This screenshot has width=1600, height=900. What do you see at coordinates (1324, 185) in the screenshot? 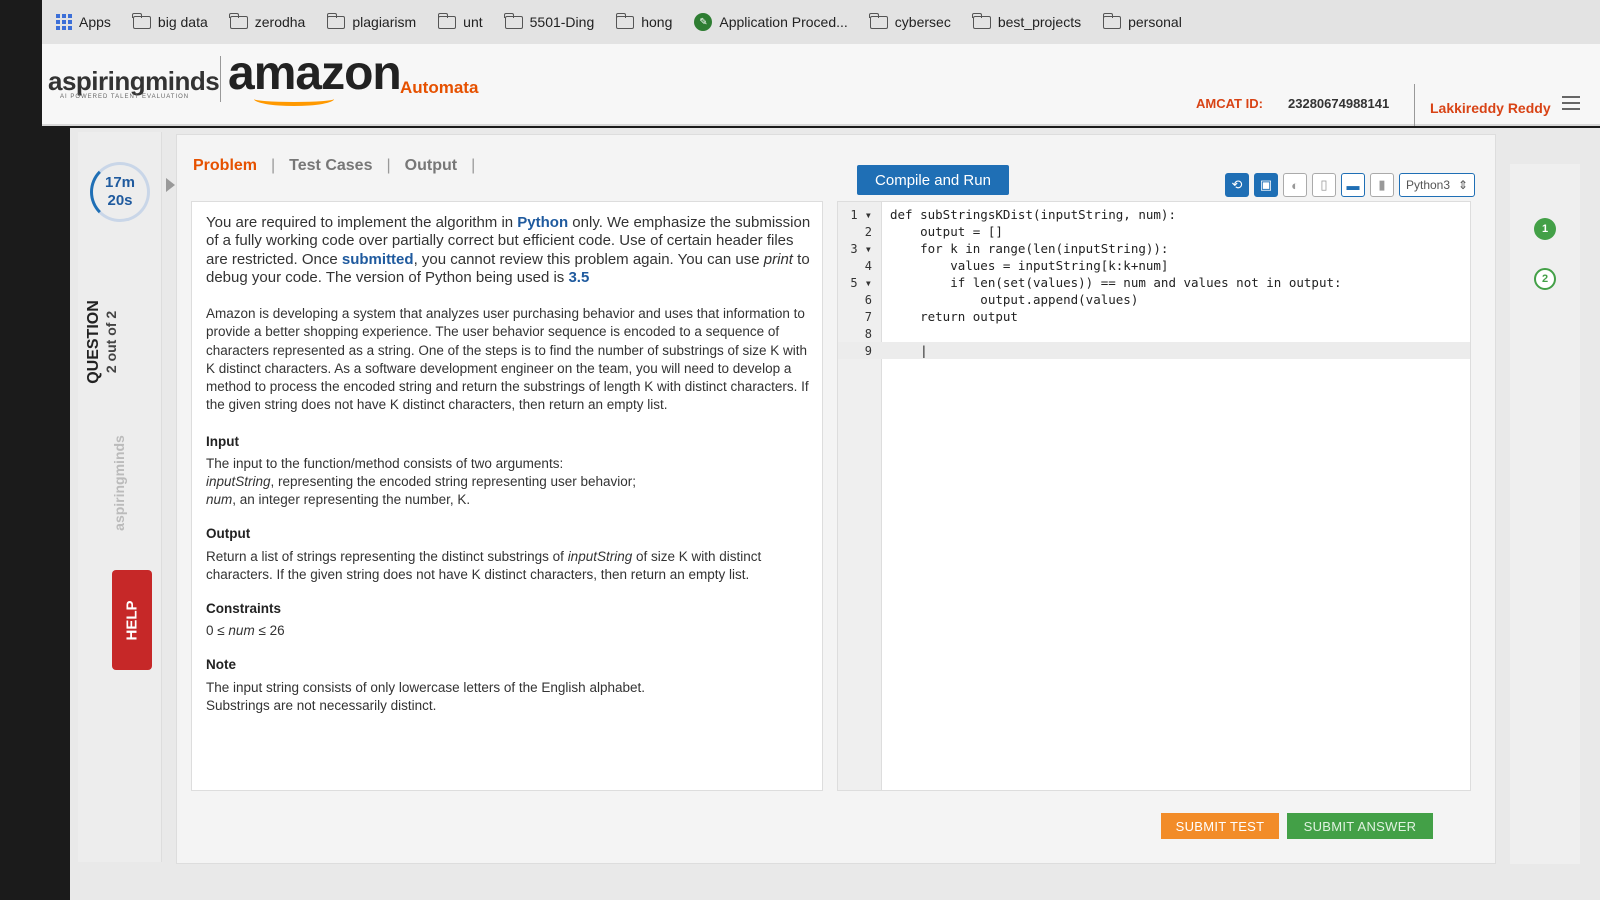
I see `layout-split-icon: ▯` at bounding box center [1324, 185].